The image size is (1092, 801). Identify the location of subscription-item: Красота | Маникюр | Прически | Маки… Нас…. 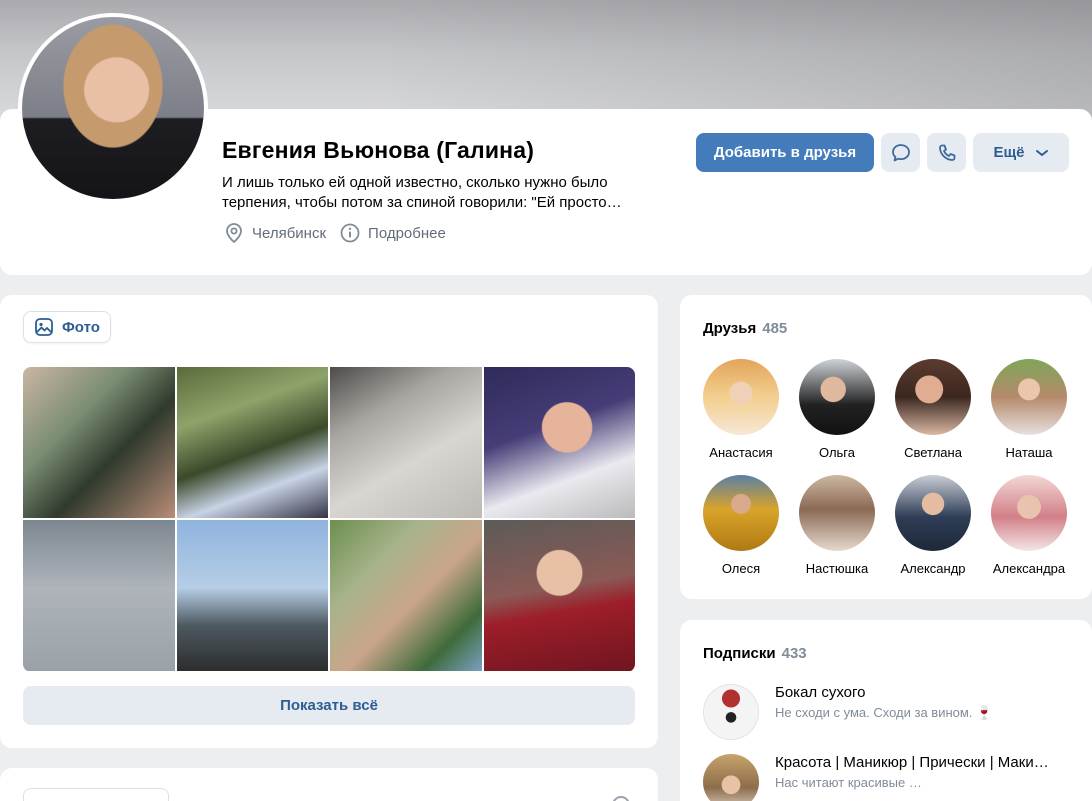
(889, 777).